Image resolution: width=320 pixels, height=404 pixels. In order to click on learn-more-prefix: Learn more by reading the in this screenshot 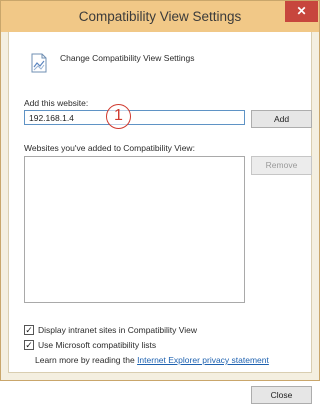, I will do `click(86, 360)`.